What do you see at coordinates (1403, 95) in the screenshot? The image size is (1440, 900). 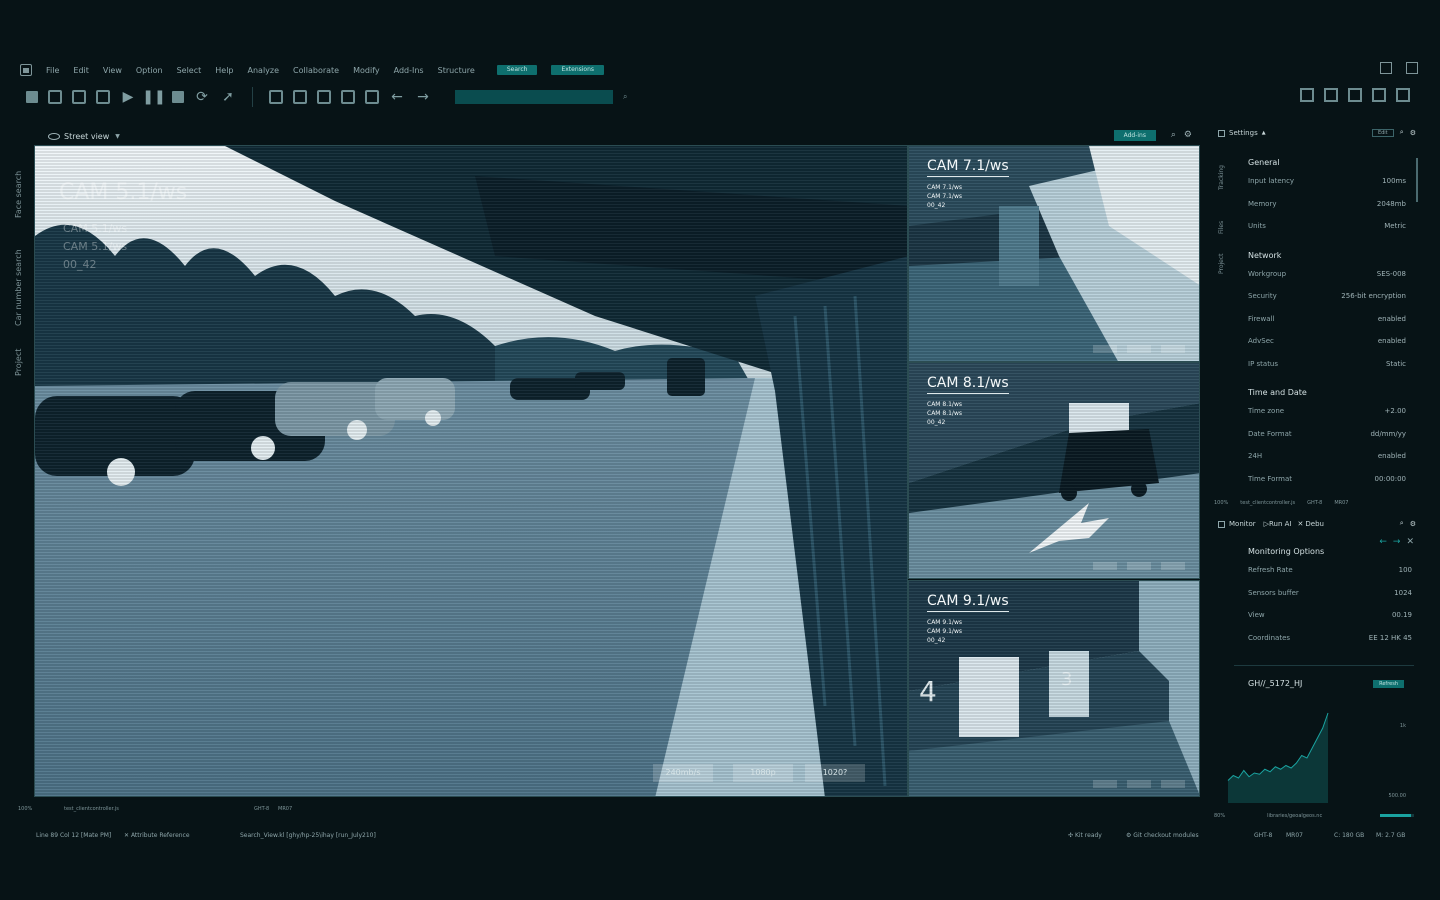 I see `trash-icon` at bounding box center [1403, 95].